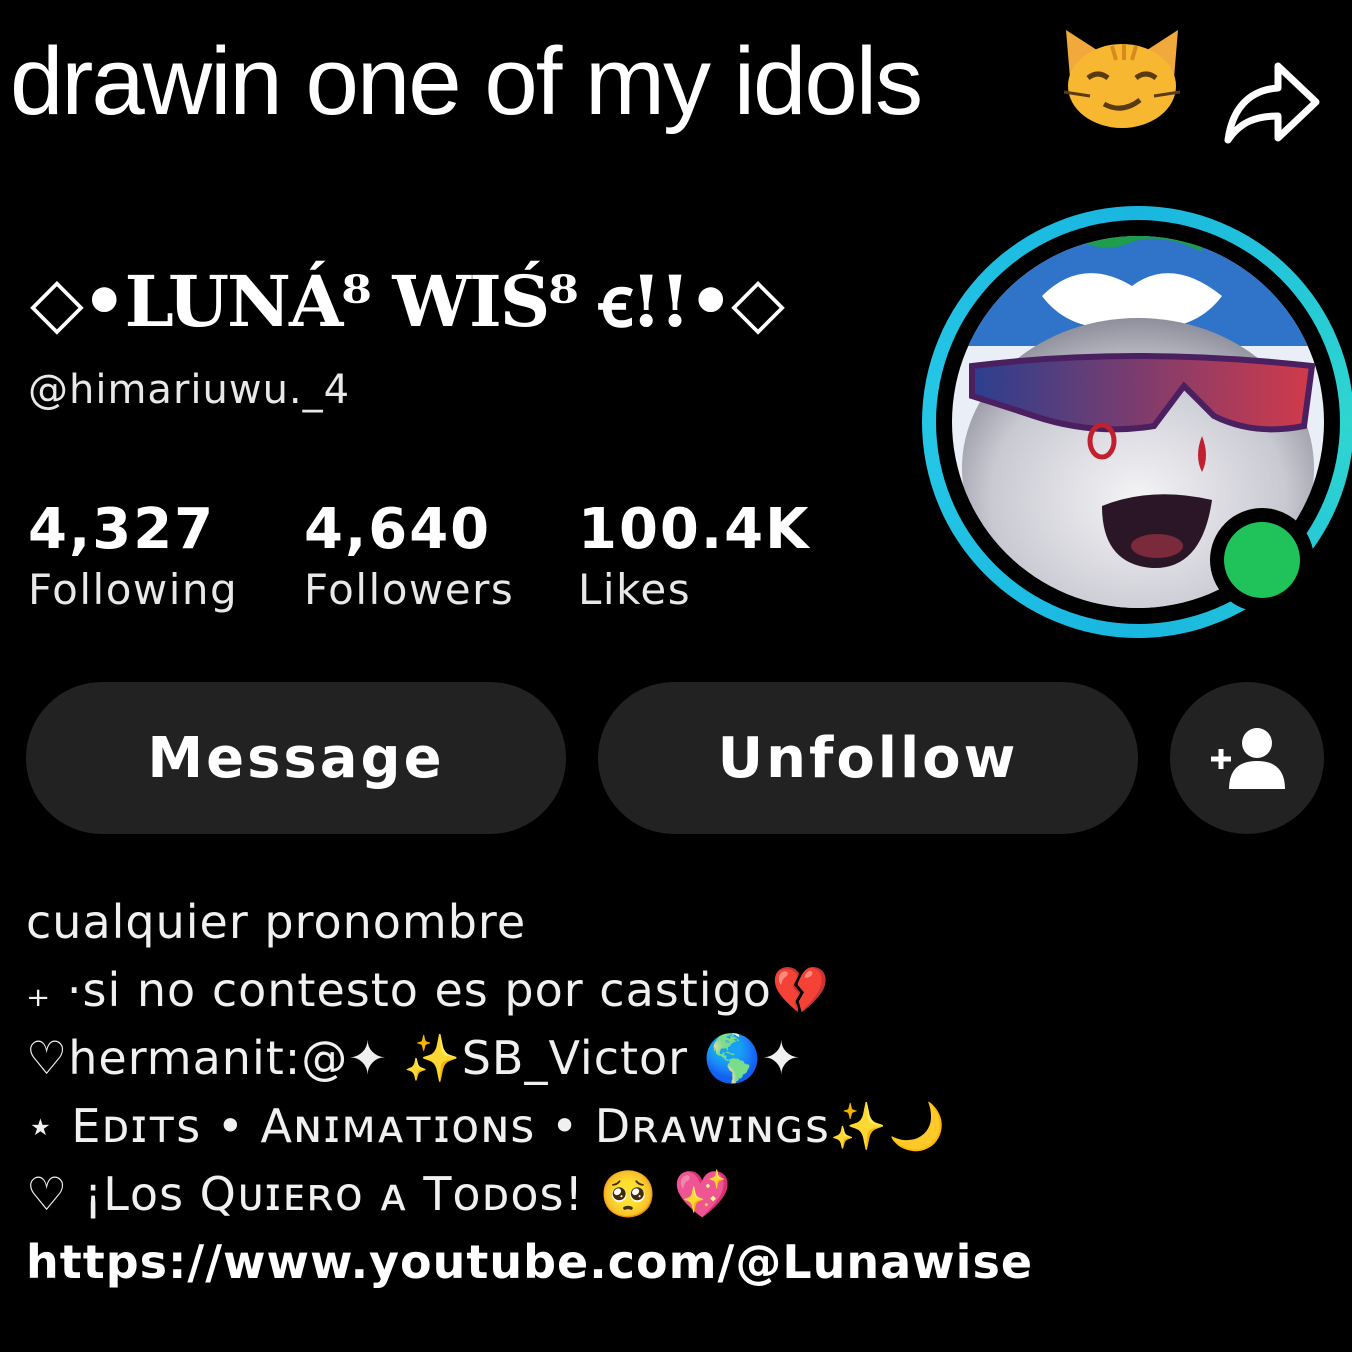 The width and height of the screenshot is (1352, 1352). Describe the element at coordinates (1262, 560) in the screenshot. I see `online-status-indicator` at that location.